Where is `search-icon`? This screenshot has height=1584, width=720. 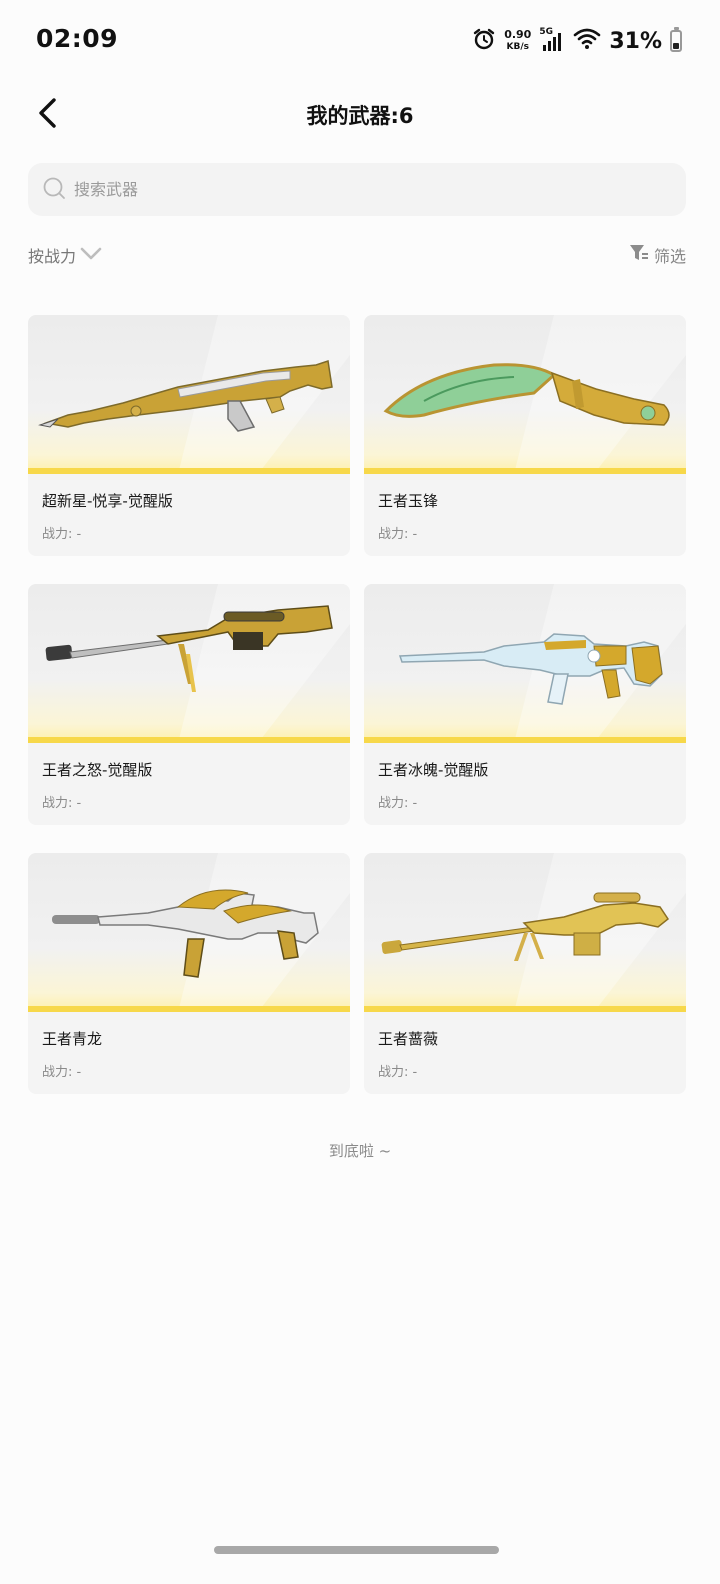
search-icon is located at coordinates (54, 190).